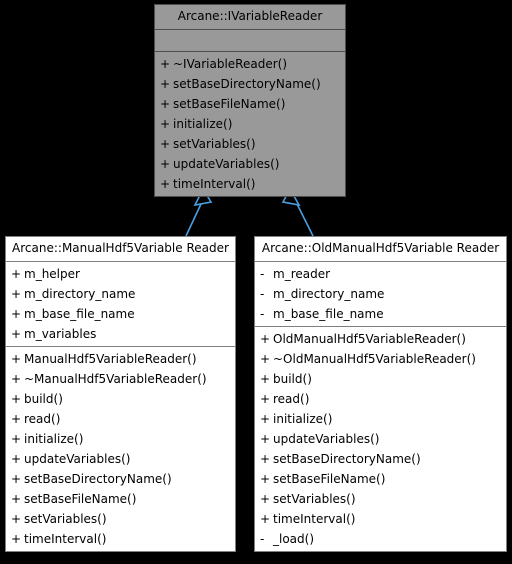  I want to click on method-row: + ~ManualHdf5VariableReader(), so click(120, 379).